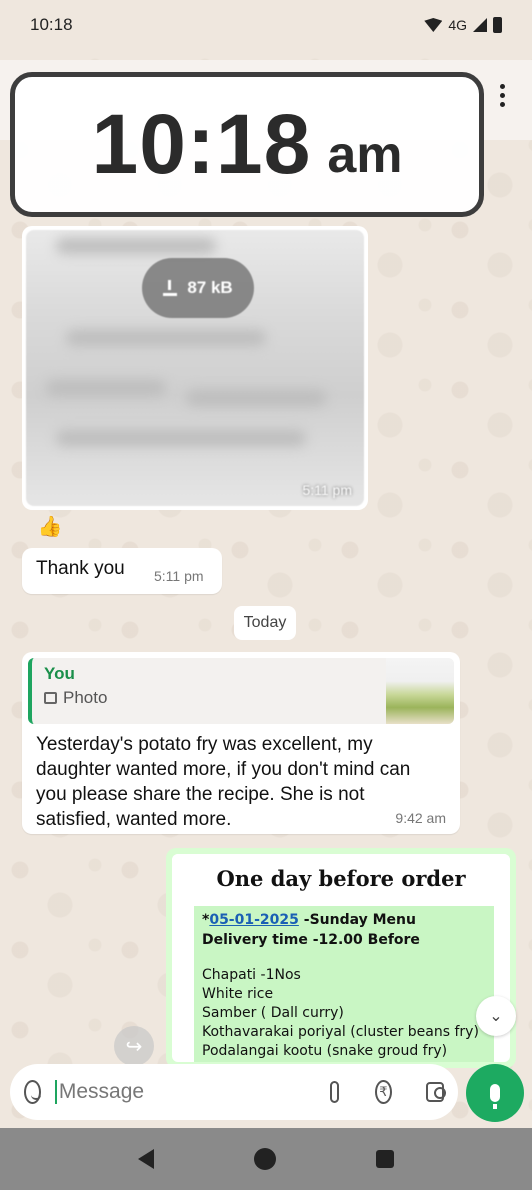  I want to click on menu-item: White rice, so click(238, 994).